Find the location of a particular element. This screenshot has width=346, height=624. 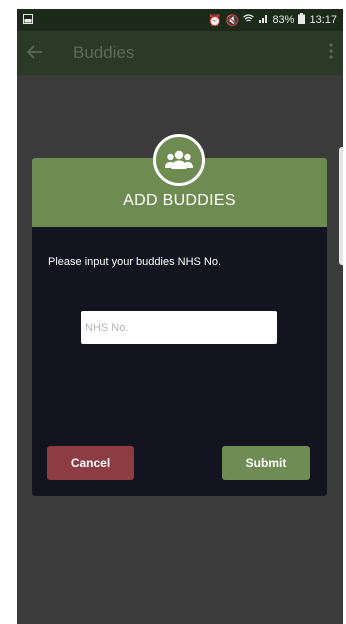

dialog-title: ADD BUDDIES is located at coordinates (179, 200).